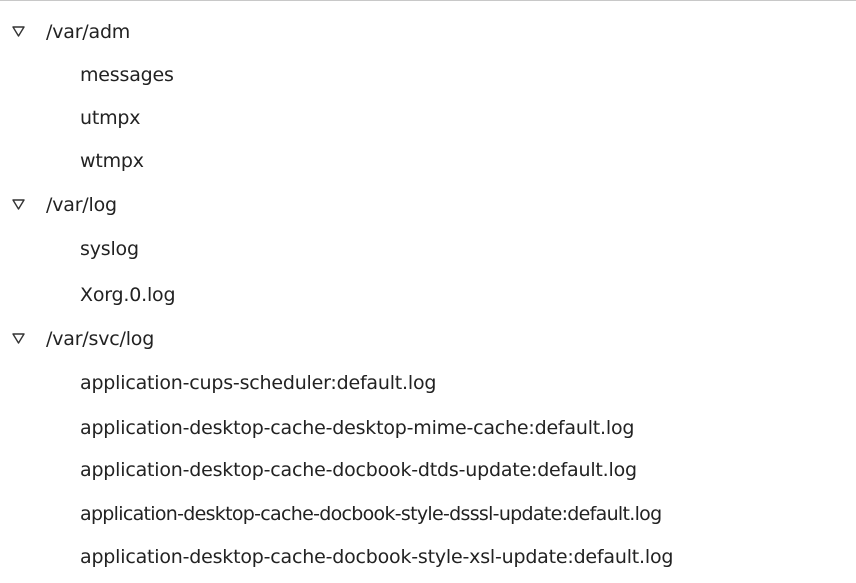  I want to click on folder-label: /var/adm, so click(88, 32).